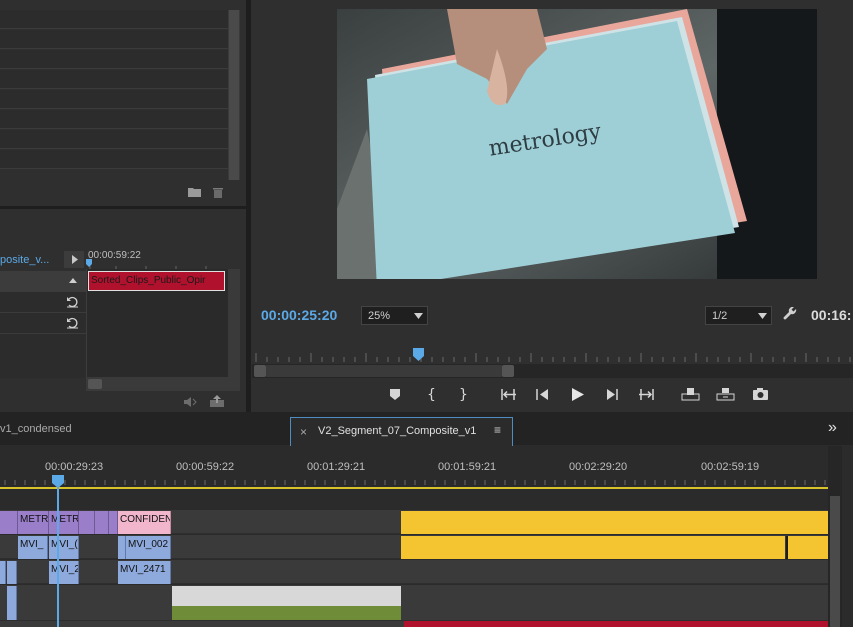 The width and height of the screenshot is (853, 627). Describe the element at coordinates (58, 482) in the screenshot. I see `timeline-playhead` at that location.